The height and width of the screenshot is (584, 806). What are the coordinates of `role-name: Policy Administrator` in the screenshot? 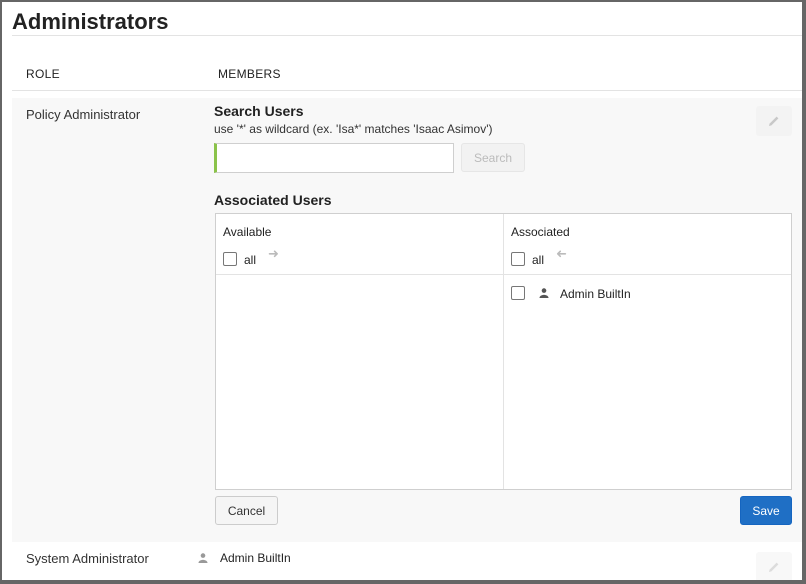 It's located at (83, 114).